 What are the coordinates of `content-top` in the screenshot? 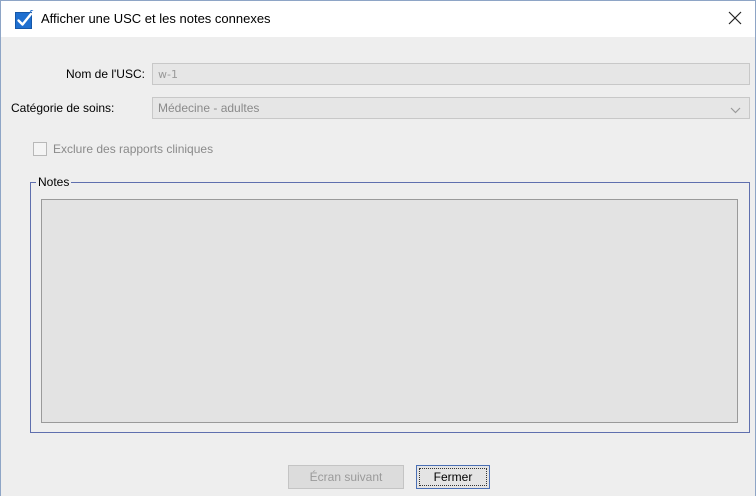 It's located at (378, 48).